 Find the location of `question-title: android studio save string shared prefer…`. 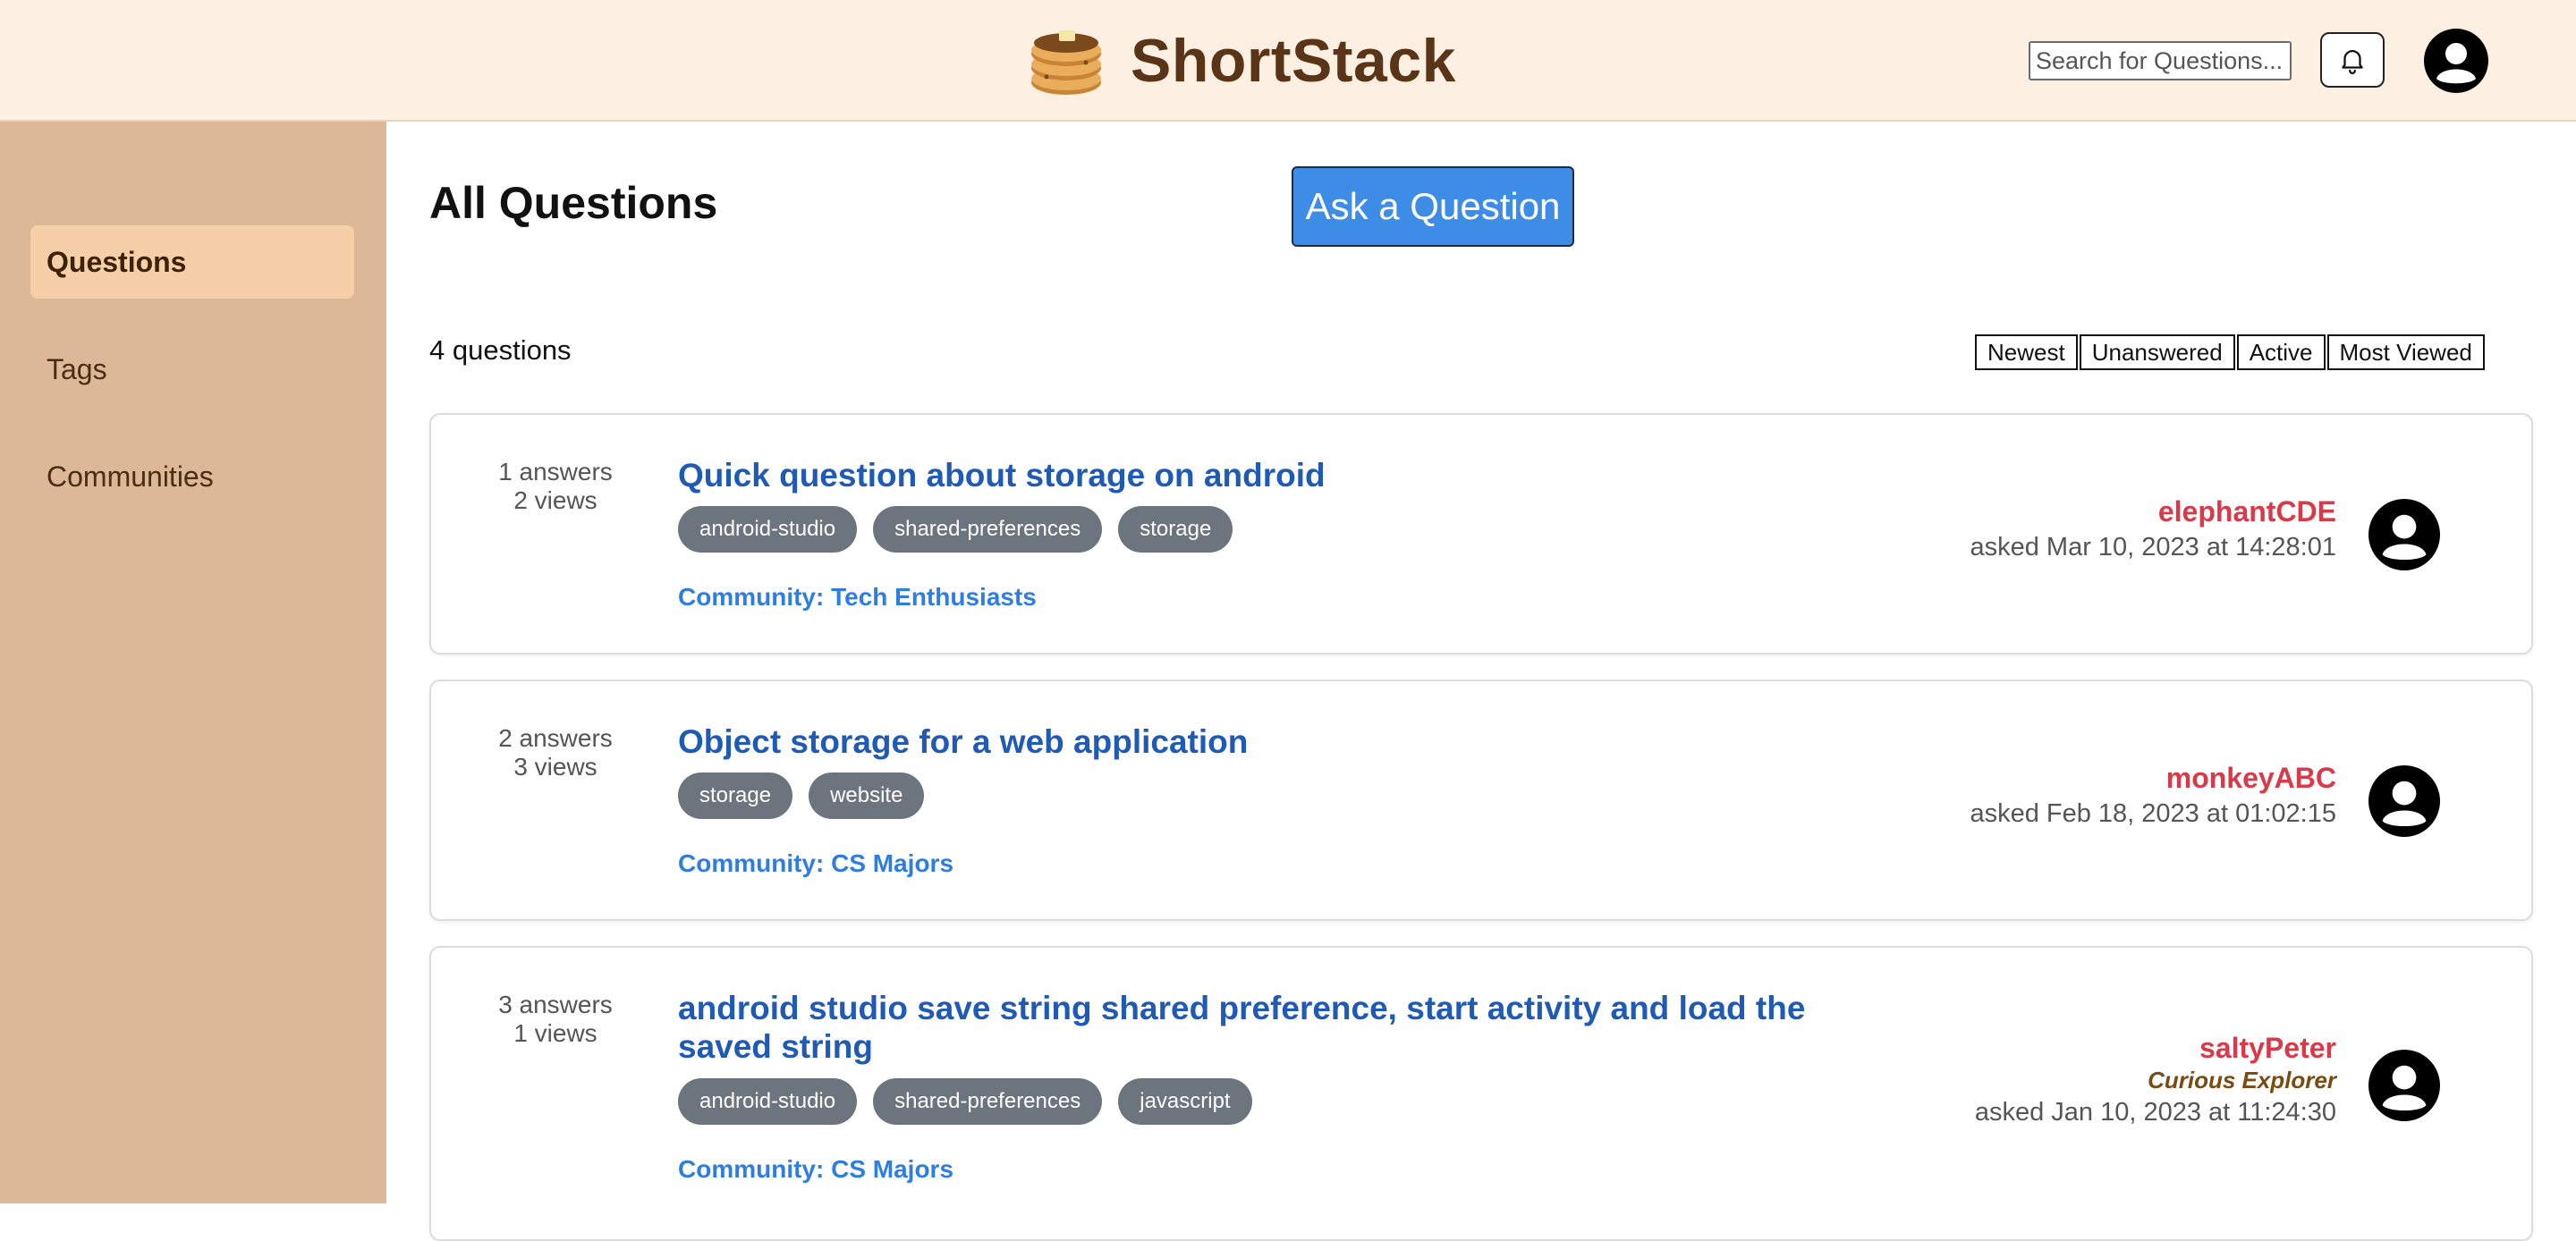

question-title: android studio save string shared prefer… is located at coordinates (1250, 1027).